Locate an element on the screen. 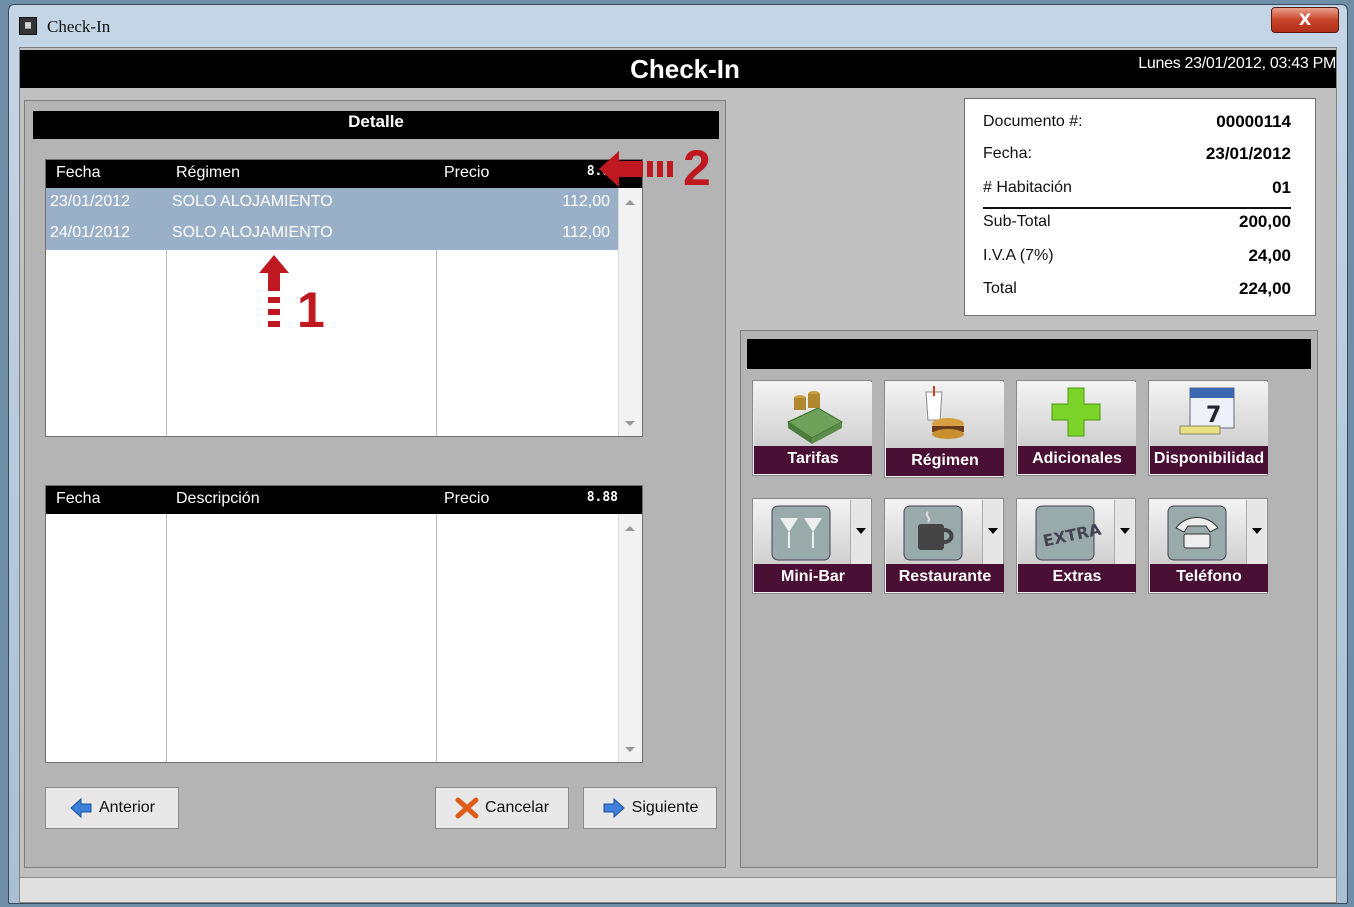  annotation-number-one: 1 is located at coordinates (311, 310).